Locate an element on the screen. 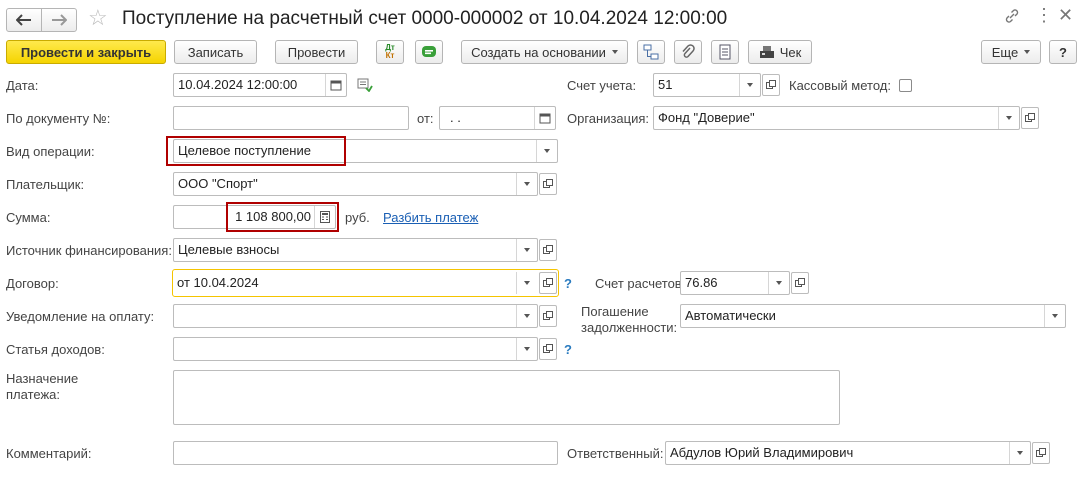  responsible-select: Абдулов Юрий Владимирович is located at coordinates (848, 453).